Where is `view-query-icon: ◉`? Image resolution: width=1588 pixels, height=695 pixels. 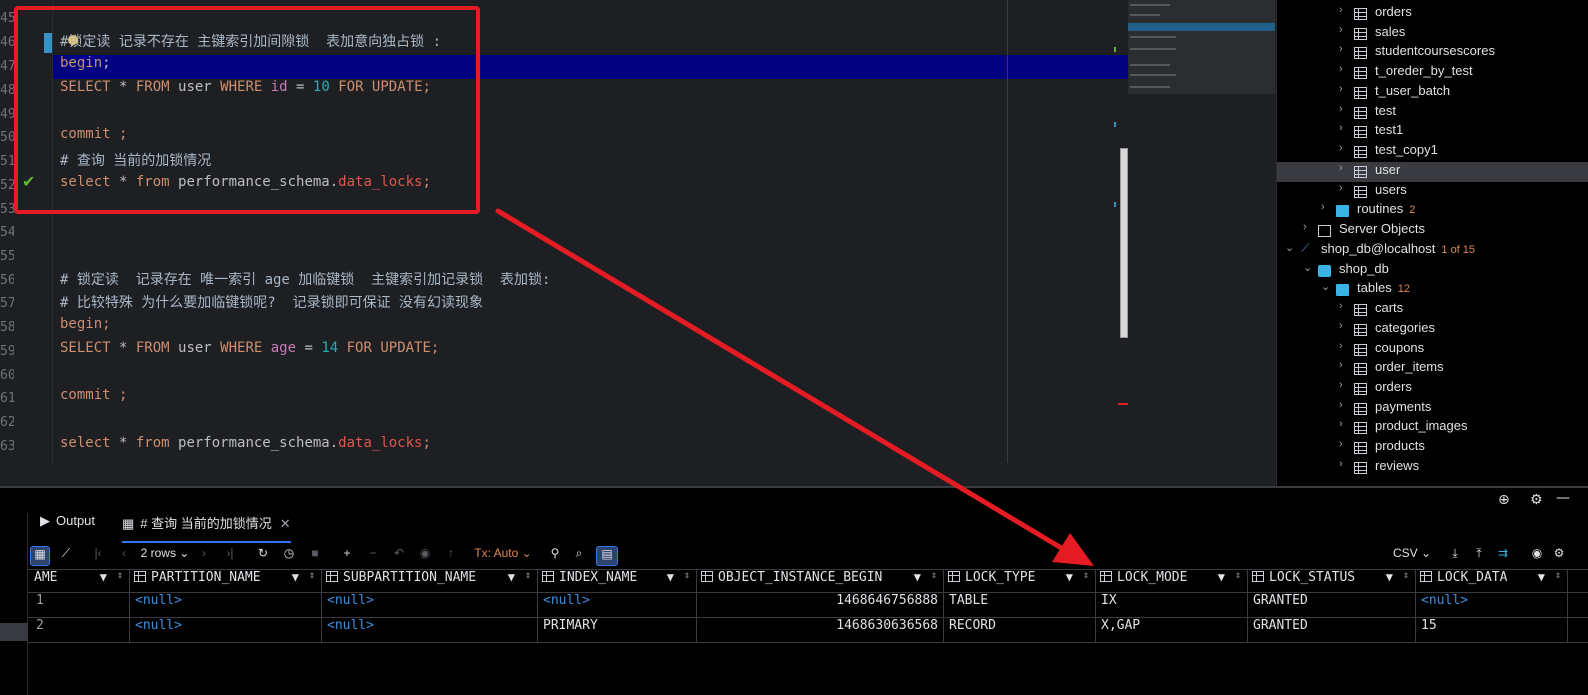
view-query-icon: ◉ is located at coordinates (425, 556).